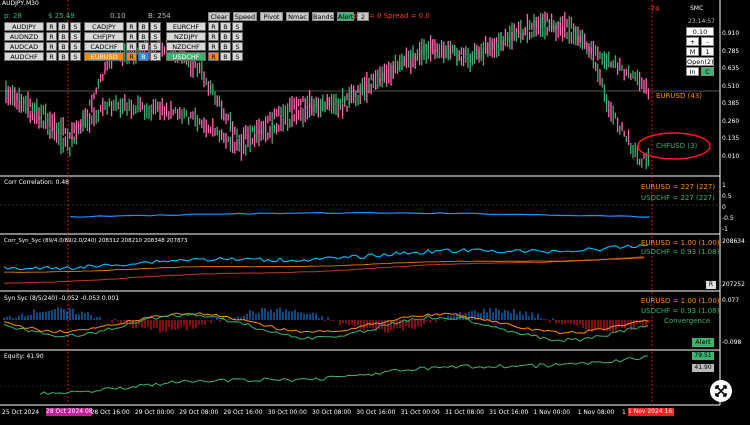 Image resolution: width=750 pixels, height=425 pixels. Describe the element at coordinates (186, 46) in the screenshot. I see `symbol-nzdchf: NZDCHF` at that location.